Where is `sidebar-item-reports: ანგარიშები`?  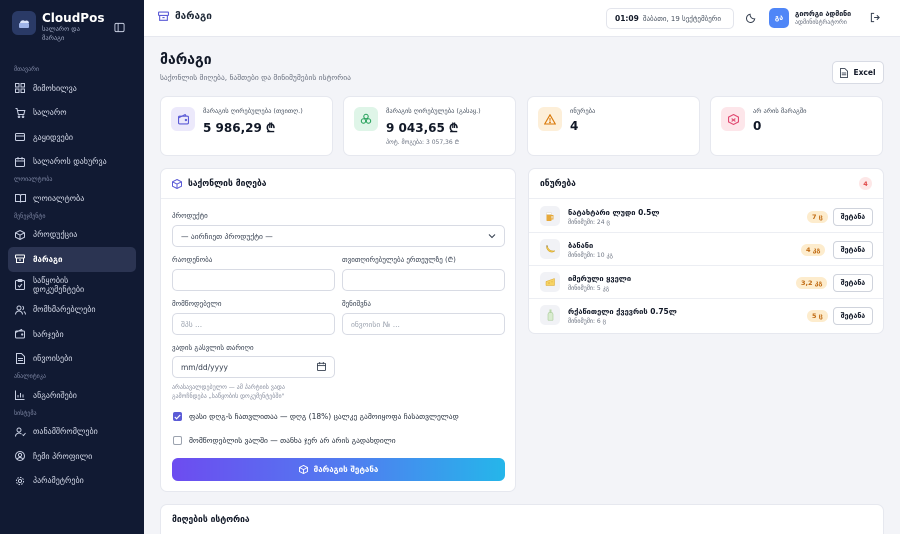
sidebar-item-reports: ანგარიშები is located at coordinates (72, 395).